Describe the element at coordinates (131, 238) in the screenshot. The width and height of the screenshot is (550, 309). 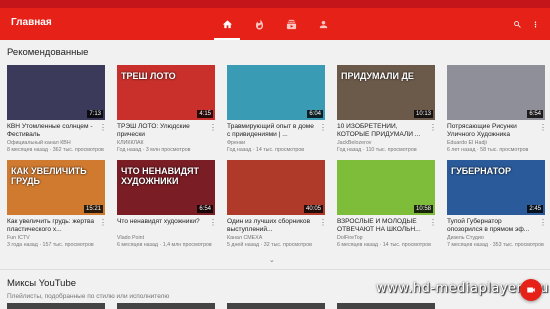
I see `channel-name: Vlado Point` at that location.